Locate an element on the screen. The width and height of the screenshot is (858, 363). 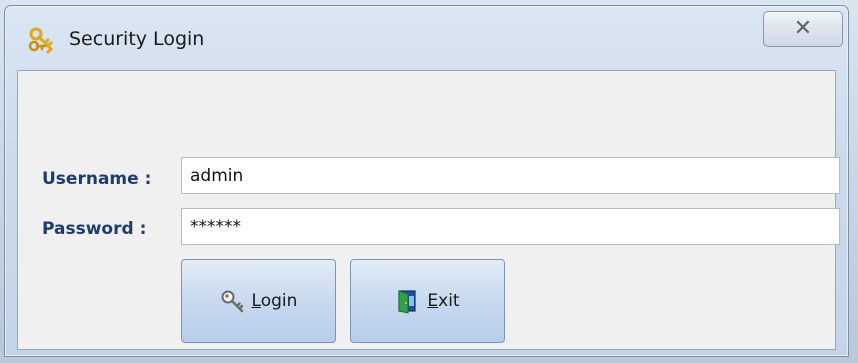
login-button: Login is located at coordinates (258, 301).